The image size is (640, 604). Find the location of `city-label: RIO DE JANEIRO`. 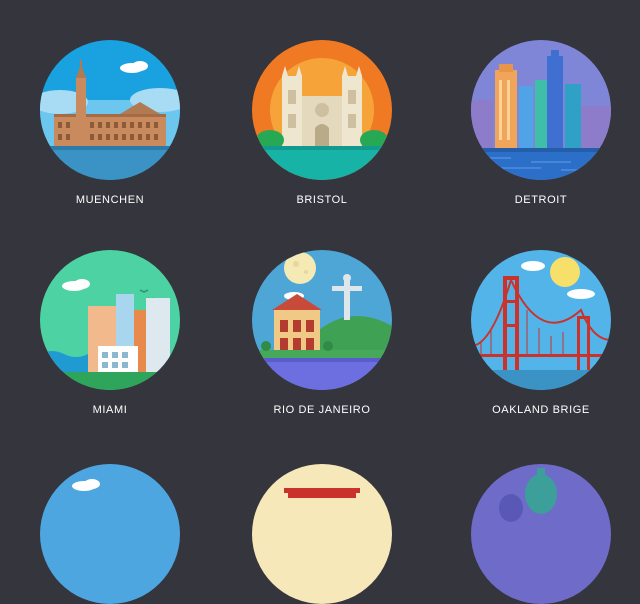

city-label: RIO DE JANEIRO is located at coordinates (322, 410).